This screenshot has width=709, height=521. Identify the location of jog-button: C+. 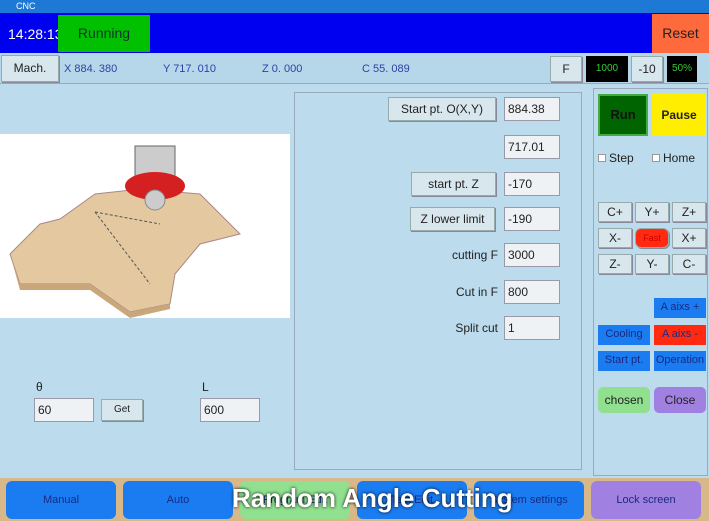
(615, 212).